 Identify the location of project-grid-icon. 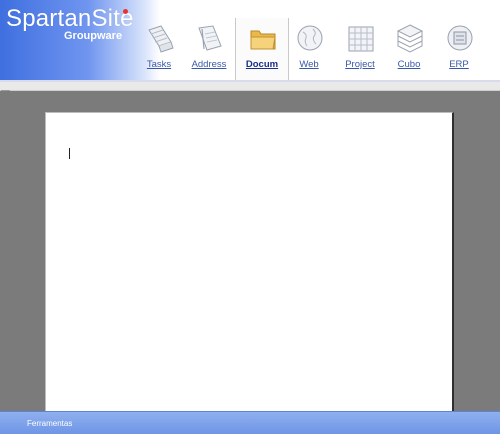
(361, 39).